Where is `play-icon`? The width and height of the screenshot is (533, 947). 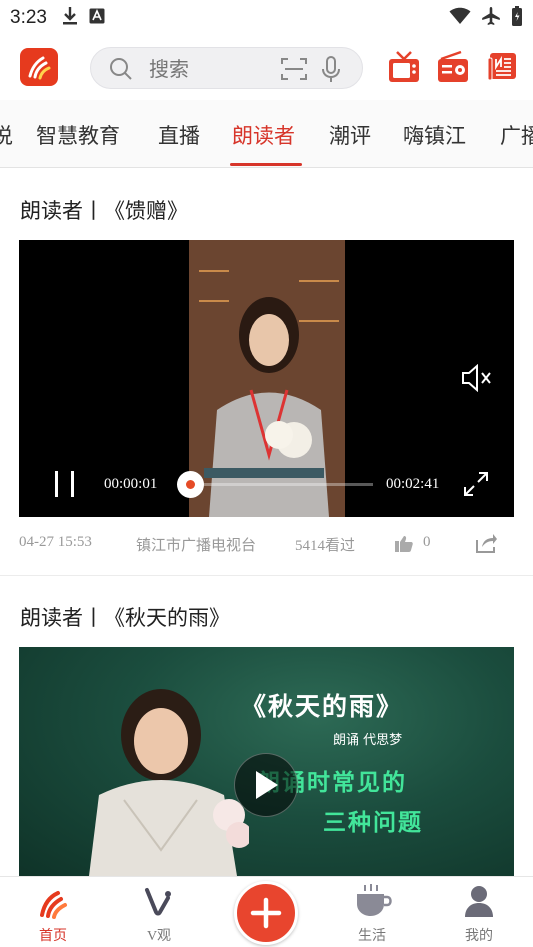 play-icon is located at coordinates (267, 785).